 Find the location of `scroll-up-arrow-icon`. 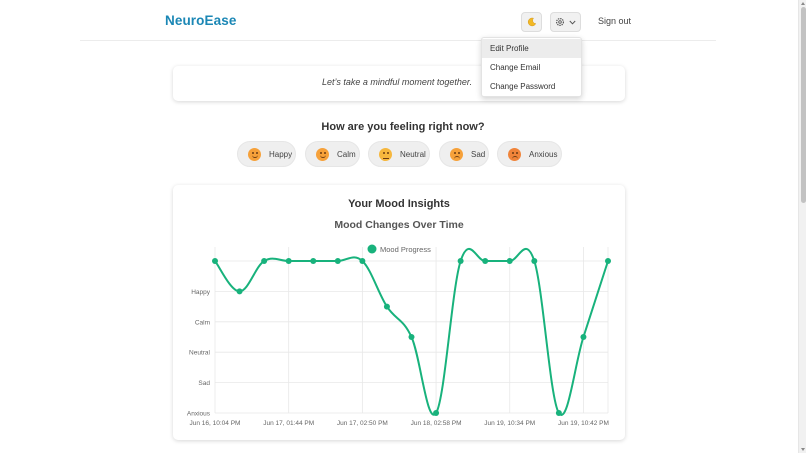

scroll-up-arrow-icon is located at coordinates (803, 3).